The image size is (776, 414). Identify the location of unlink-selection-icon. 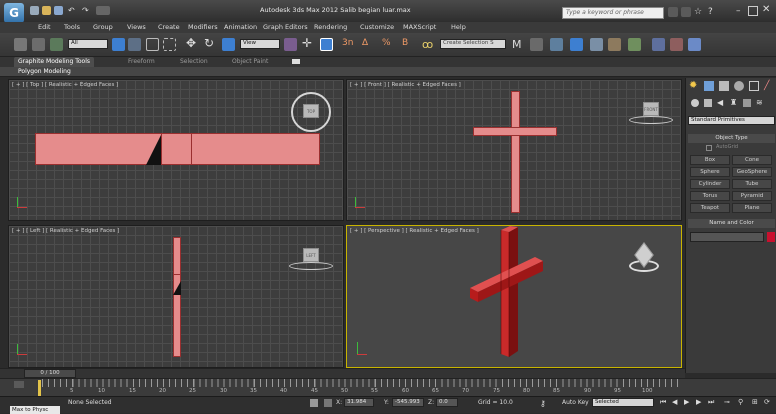
(38, 44).